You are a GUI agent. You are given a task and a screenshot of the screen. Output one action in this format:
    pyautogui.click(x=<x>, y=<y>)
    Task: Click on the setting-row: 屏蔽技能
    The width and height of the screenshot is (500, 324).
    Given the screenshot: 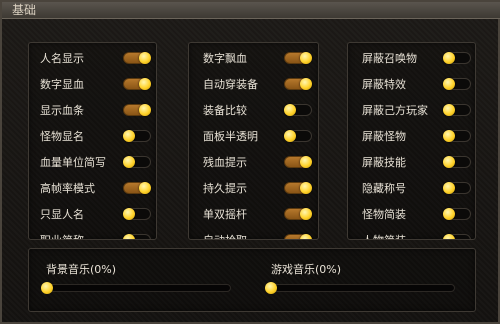 What is the action you would take?
    pyautogui.click(x=411, y=162)
    